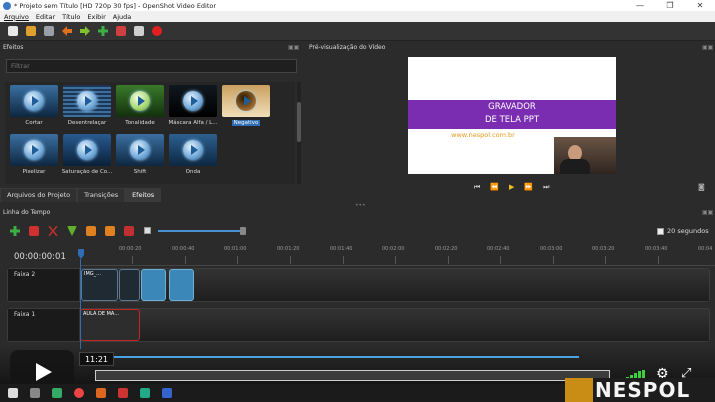  What do you see at coordinates (546, 187) in the screenshot?
I see `jump-end-button: ⏭` at bounding box center [546, 187].